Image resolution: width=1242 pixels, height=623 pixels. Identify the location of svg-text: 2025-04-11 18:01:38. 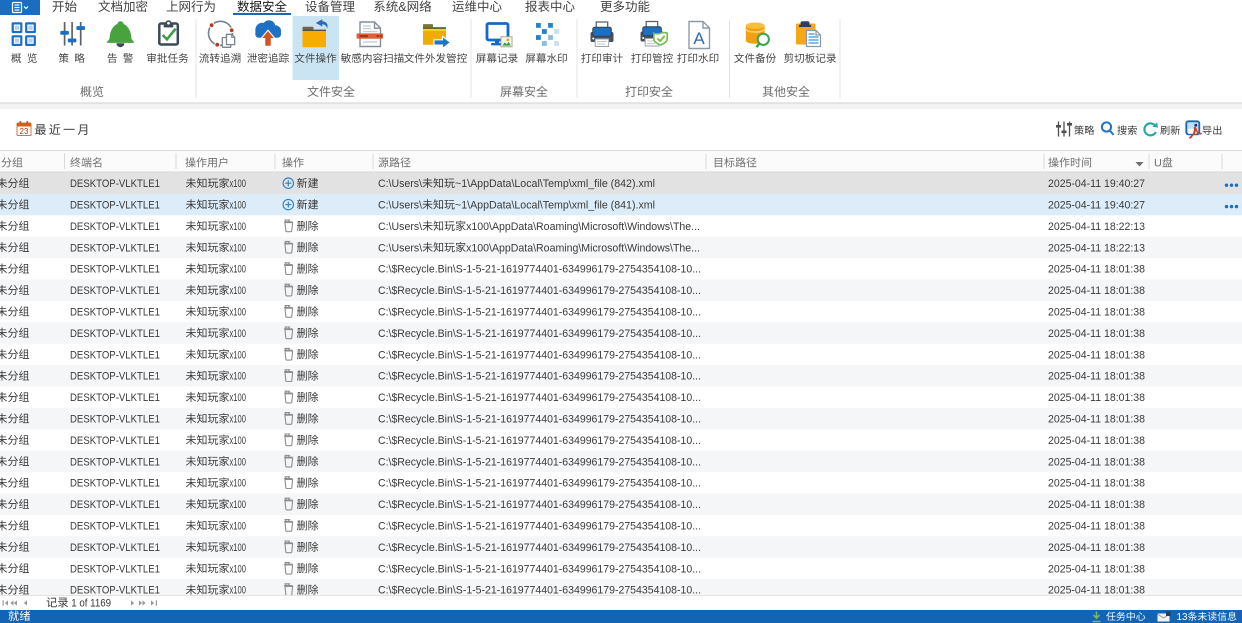
(1096, 270).